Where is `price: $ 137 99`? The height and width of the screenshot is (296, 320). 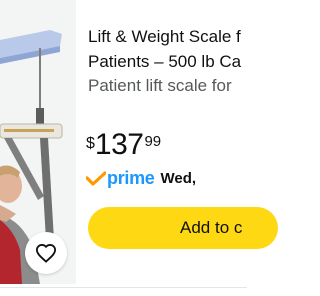
price: $ 137 99 is located at coordinates (123, 145).